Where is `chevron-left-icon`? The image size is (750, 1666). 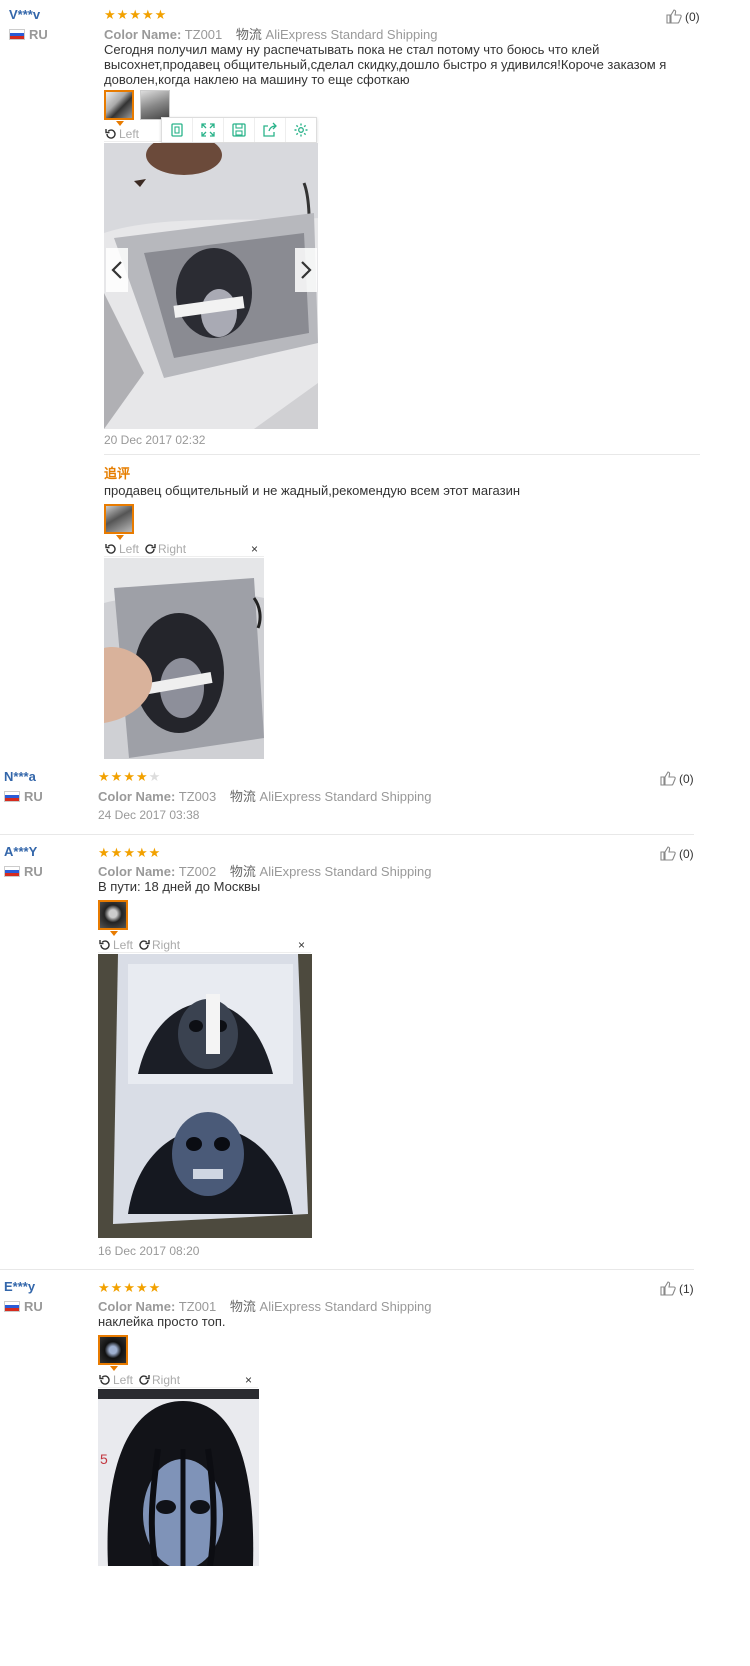
chevron-left-icon is located at coordinates (116, 270).